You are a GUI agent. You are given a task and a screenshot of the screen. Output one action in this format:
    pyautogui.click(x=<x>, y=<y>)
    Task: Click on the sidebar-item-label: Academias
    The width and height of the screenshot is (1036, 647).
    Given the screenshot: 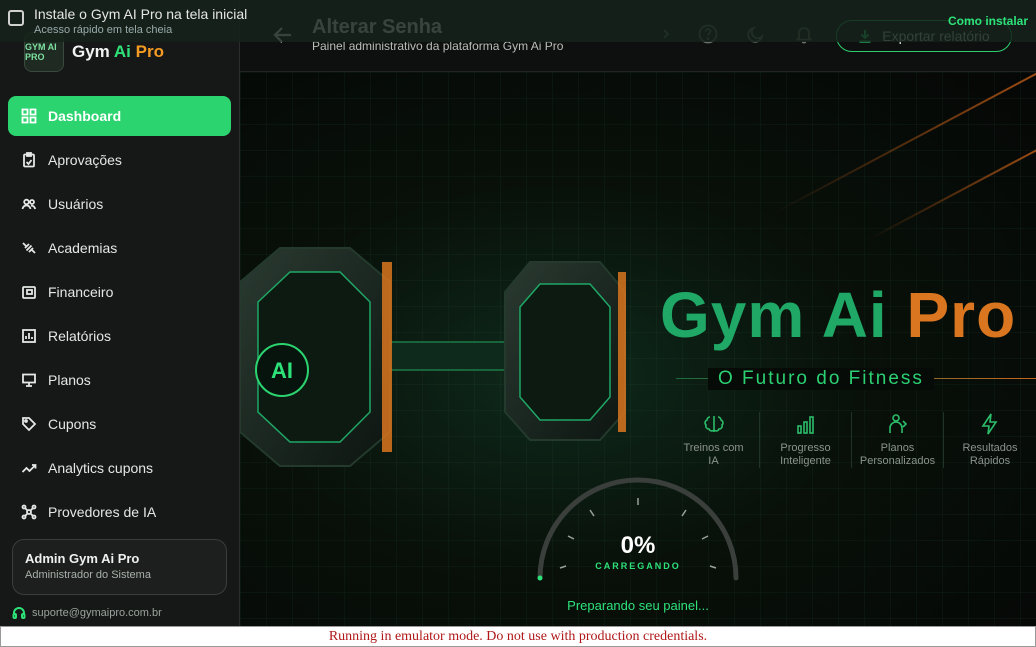 What is the action you would take?
    pyautogui.click(x=83, y=248)
    